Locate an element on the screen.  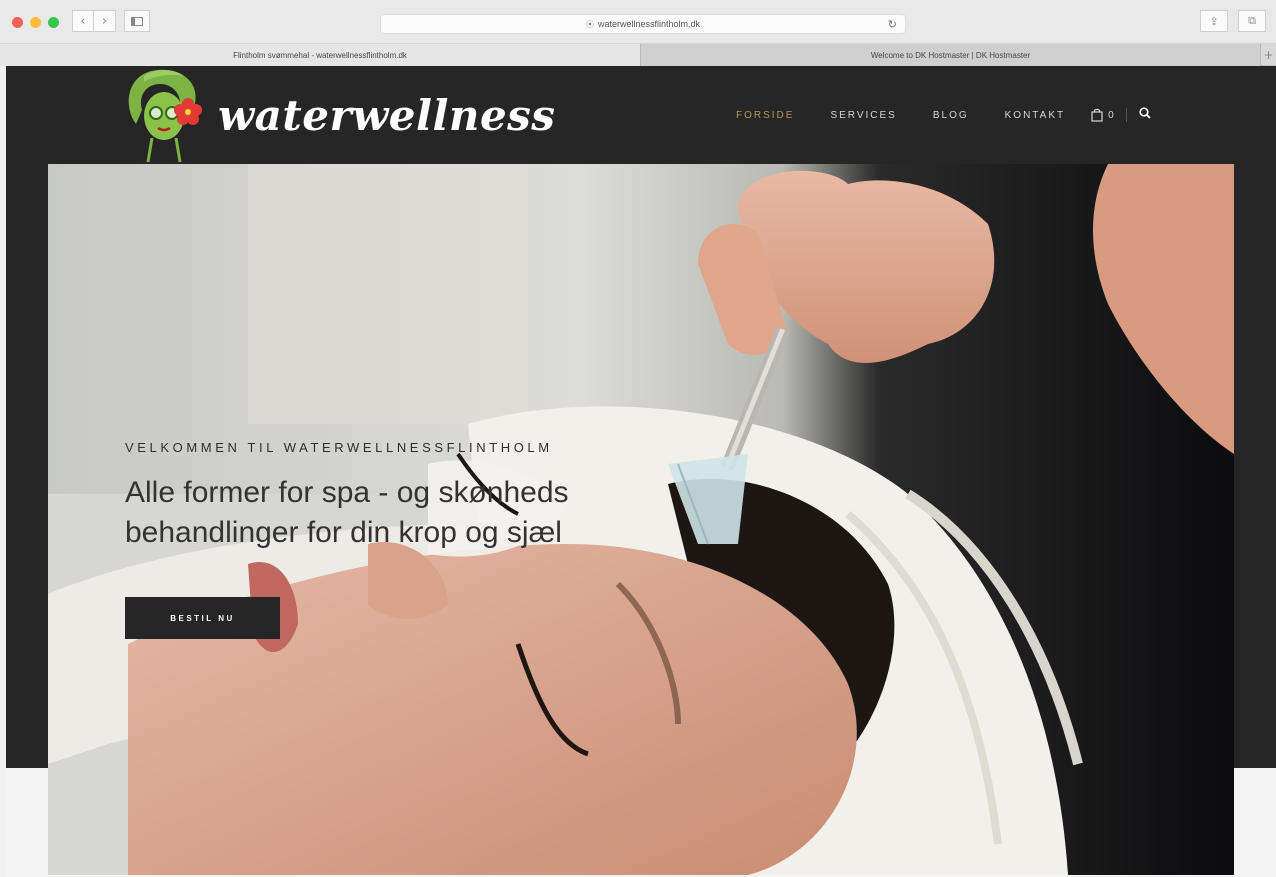
shopping-bag-icon is located at coordinates (1097, 115).